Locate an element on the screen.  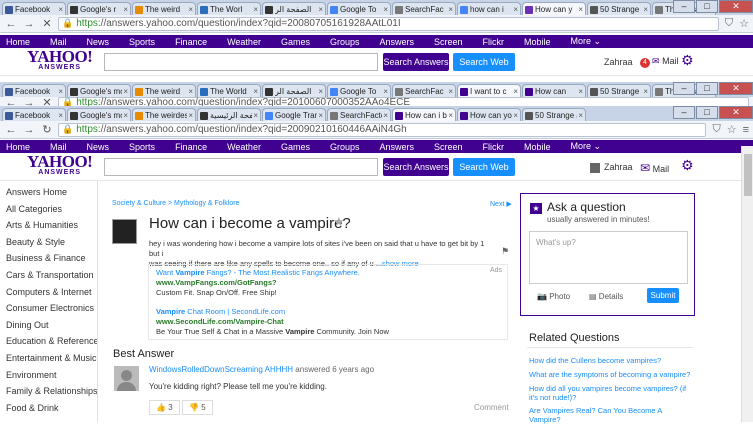
sidebar-item: Entertainment & Music is located at coordinates (48, 358).